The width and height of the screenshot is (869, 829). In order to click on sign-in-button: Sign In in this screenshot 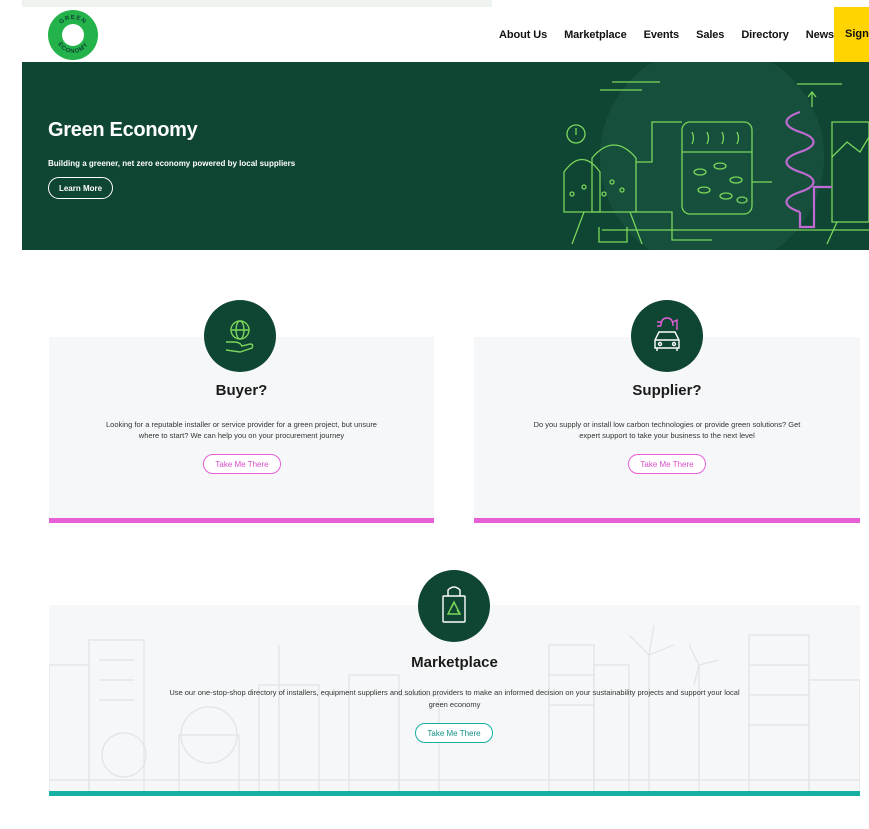, I will do `click(851, 34)`.